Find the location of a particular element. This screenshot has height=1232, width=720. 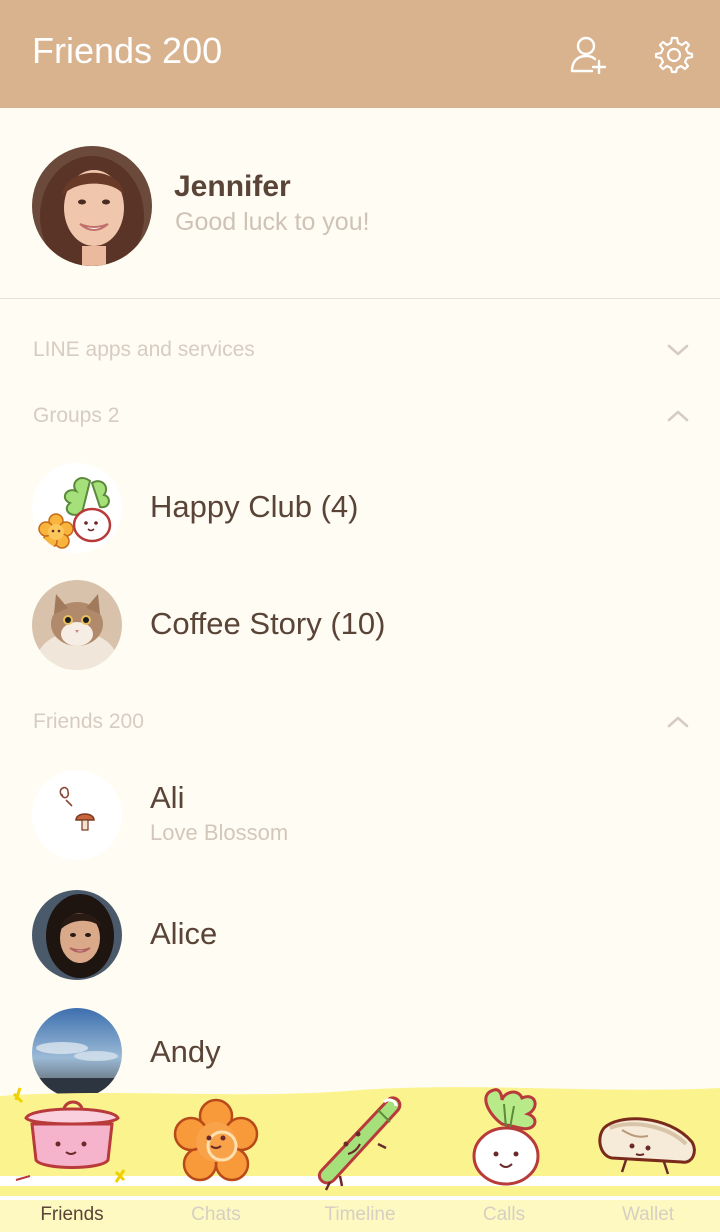

tab-calls: Calls is located at coordinates (504, 1156).